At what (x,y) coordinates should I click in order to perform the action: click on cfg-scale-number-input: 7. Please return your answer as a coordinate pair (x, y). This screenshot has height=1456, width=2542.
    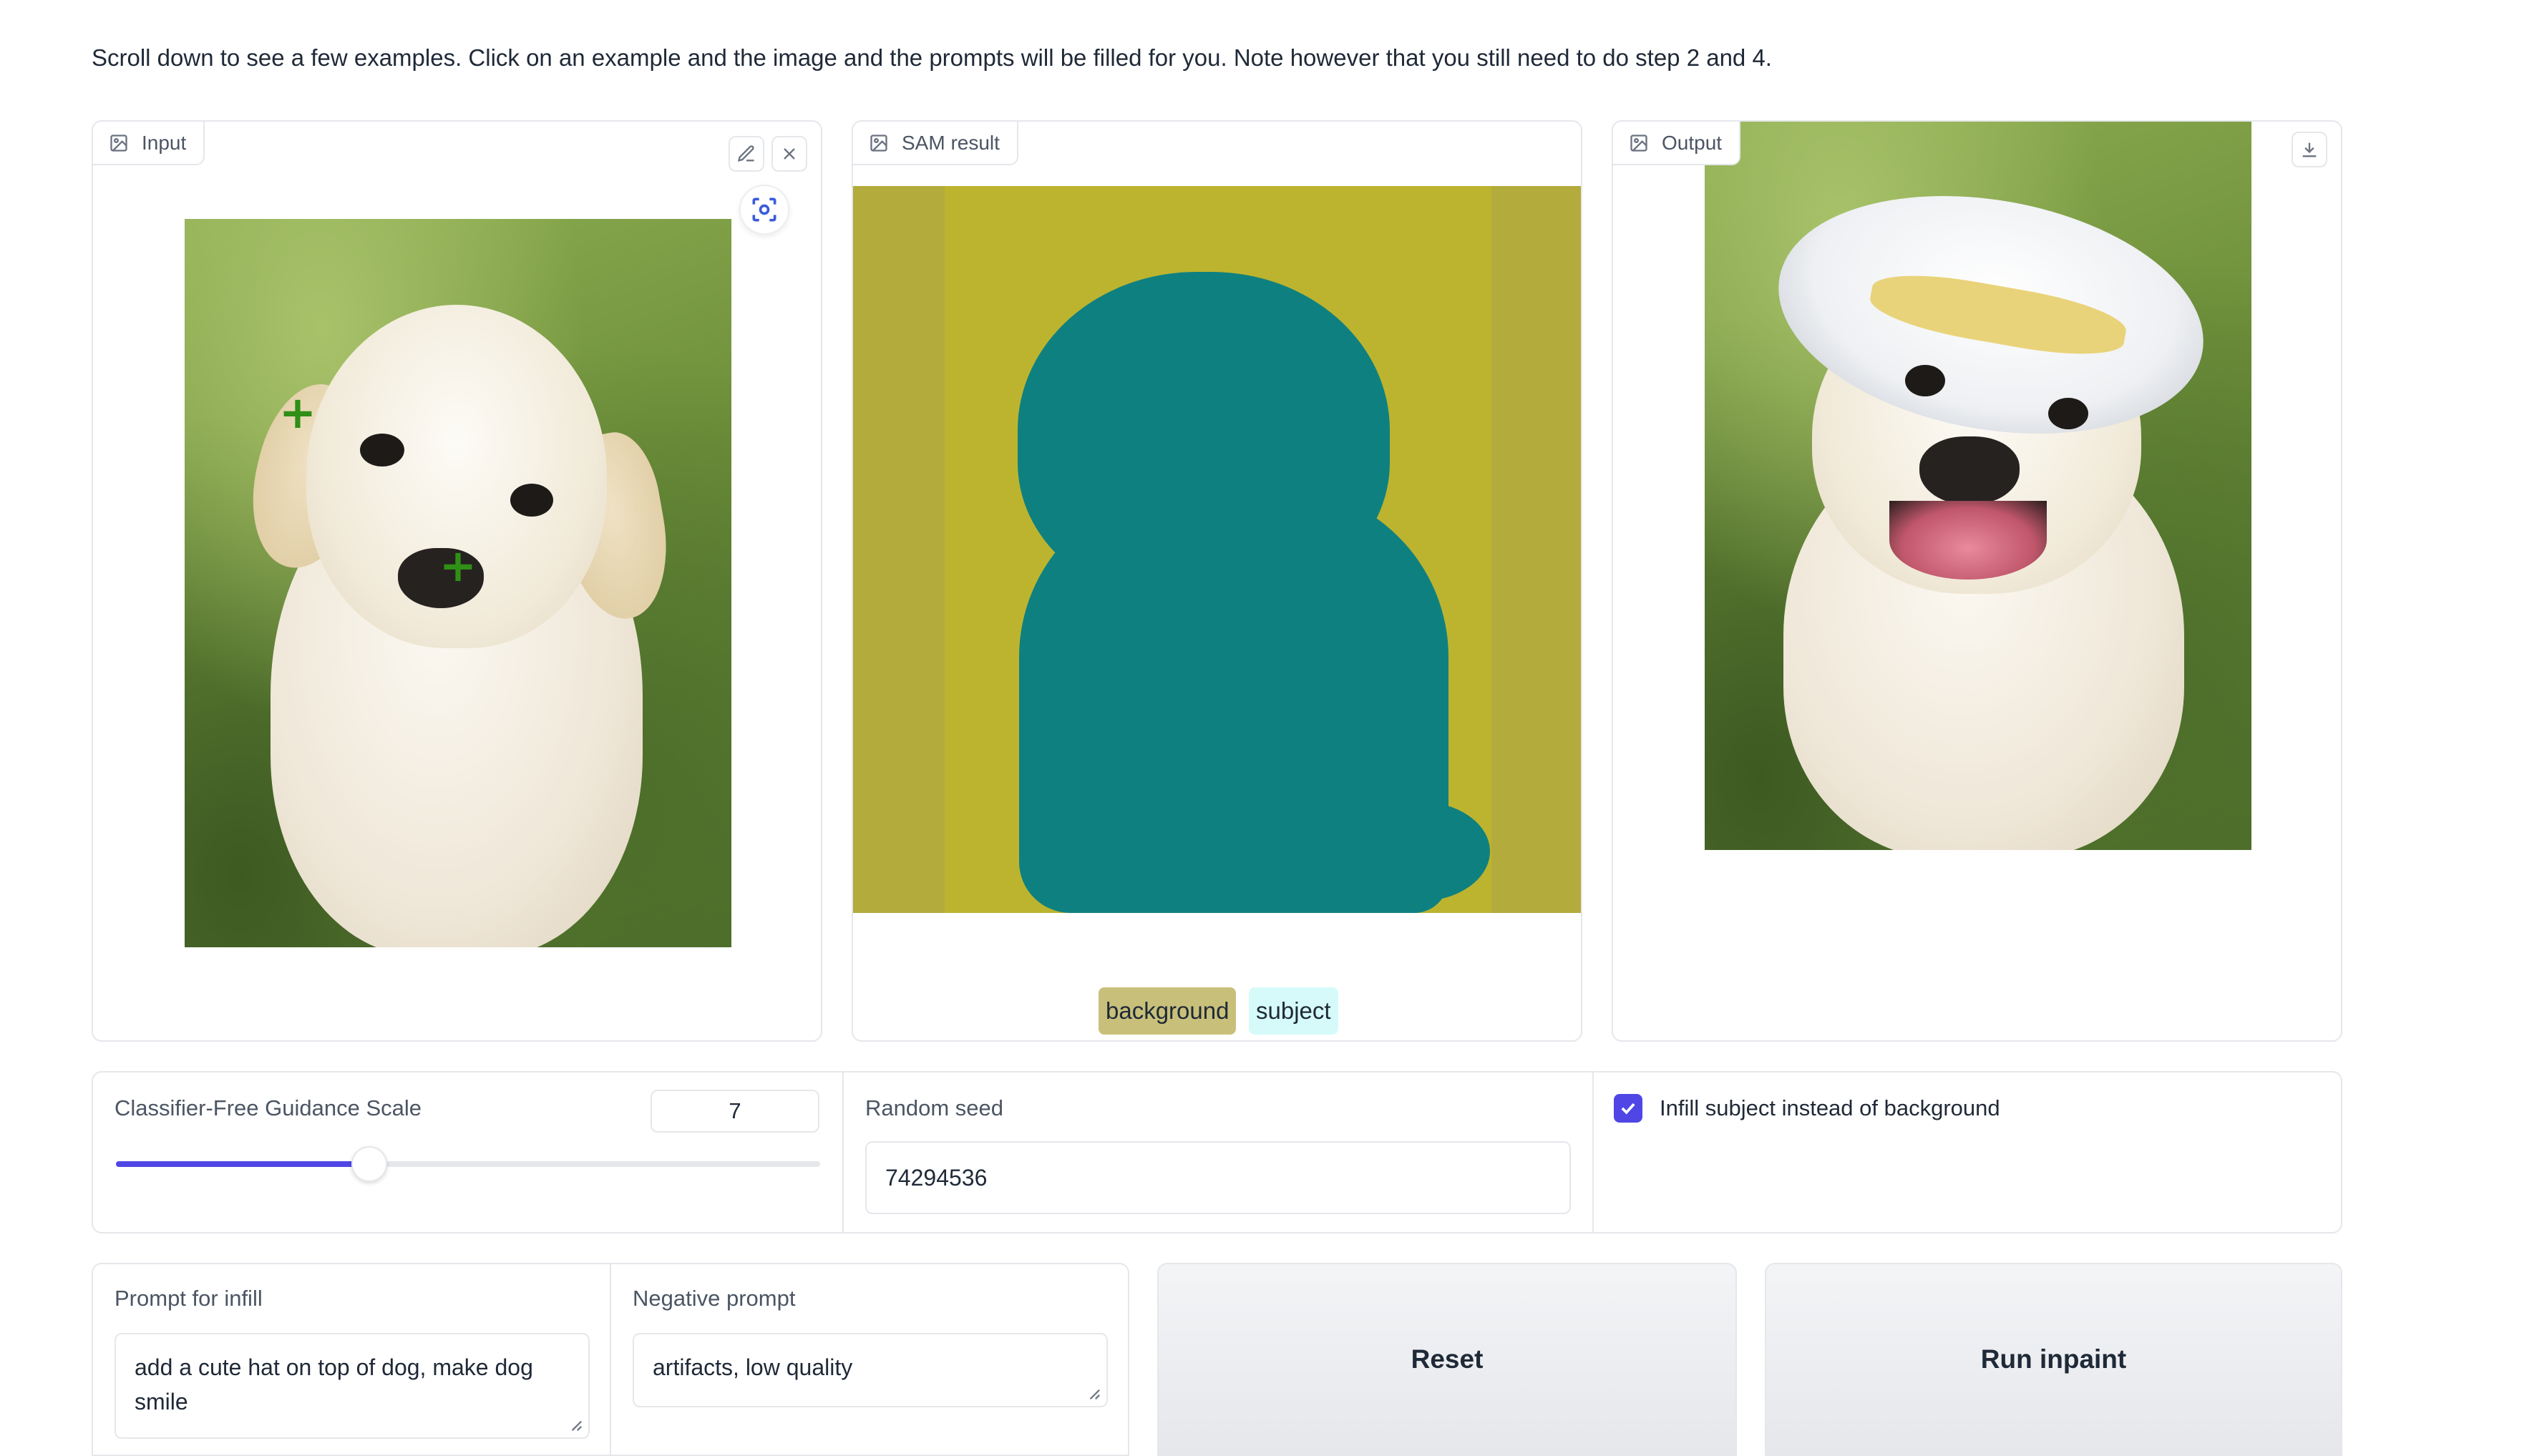
    Looking at the image, I should click on (735, 1111).